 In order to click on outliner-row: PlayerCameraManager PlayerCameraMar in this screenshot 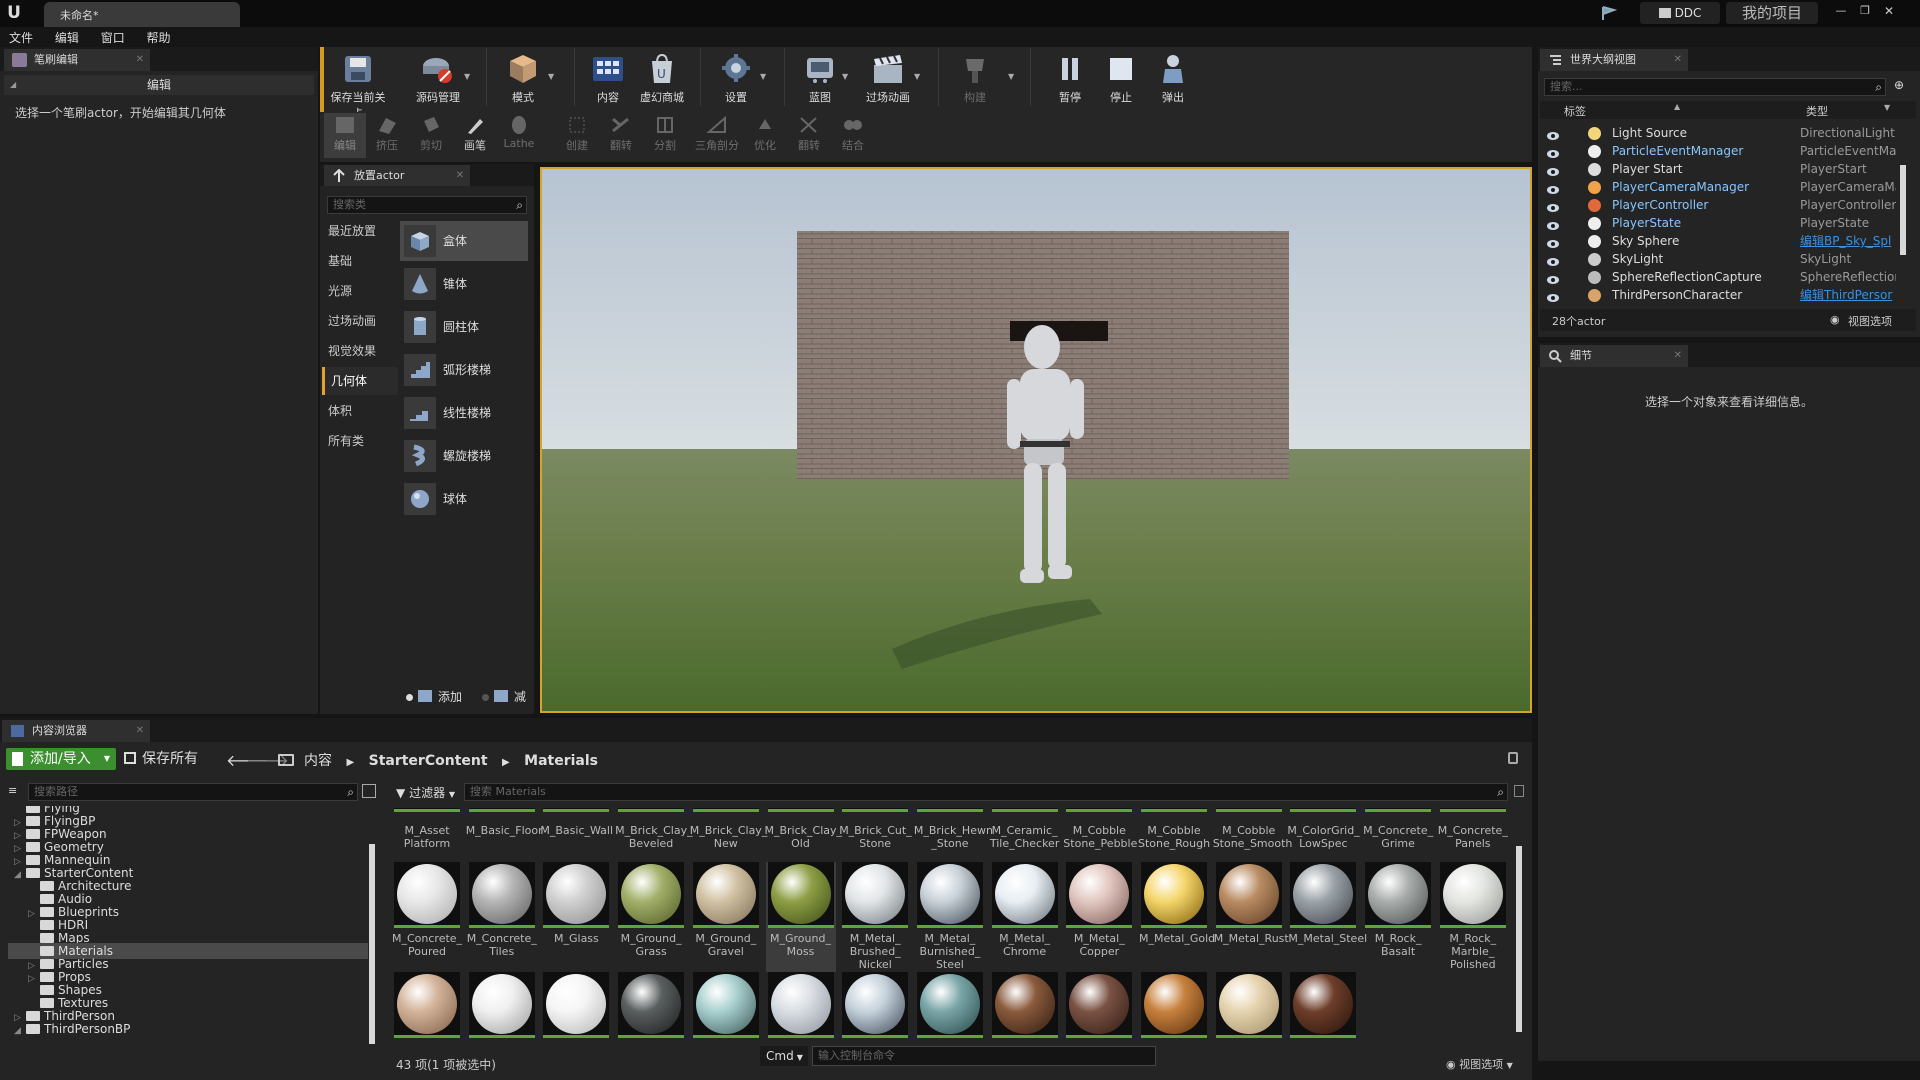, I will do `click(1719, 187)`.